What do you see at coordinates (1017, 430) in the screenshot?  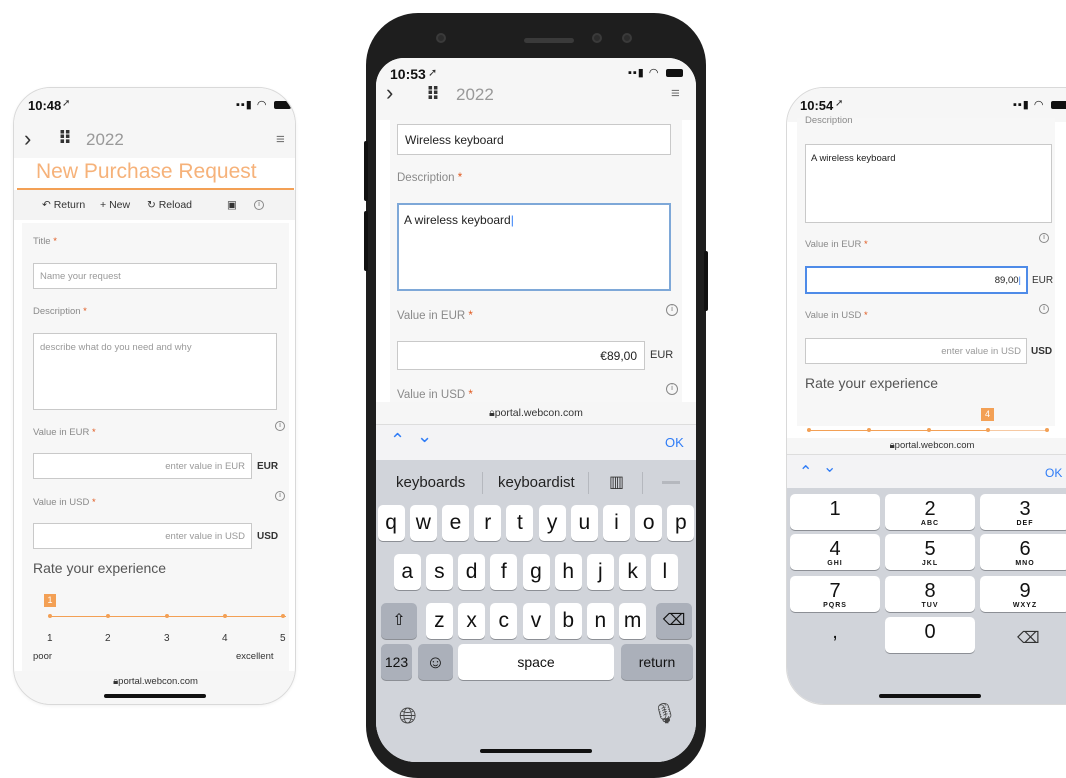 I see `rating-slider-track` at bounding box center [1017, 430].